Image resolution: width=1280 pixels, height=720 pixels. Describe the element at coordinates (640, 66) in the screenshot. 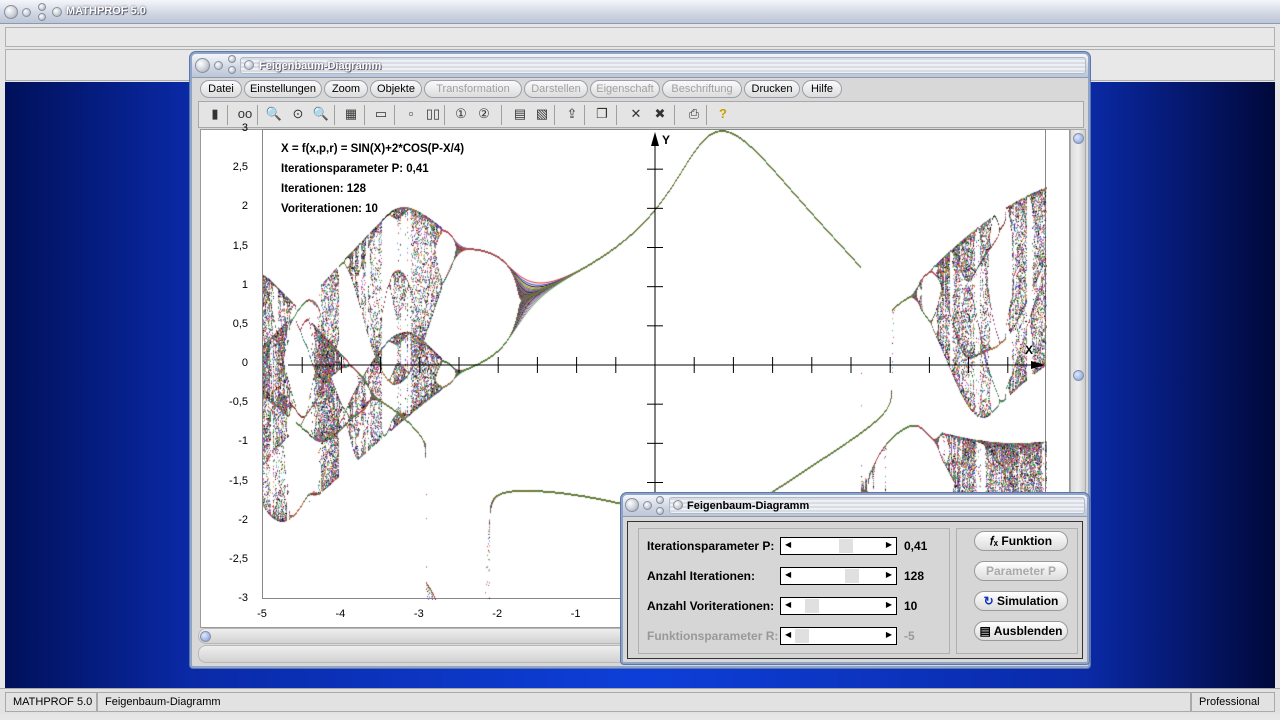

I see `plot-window-title-bar: Feigenbaum-Diagramm` at that location.